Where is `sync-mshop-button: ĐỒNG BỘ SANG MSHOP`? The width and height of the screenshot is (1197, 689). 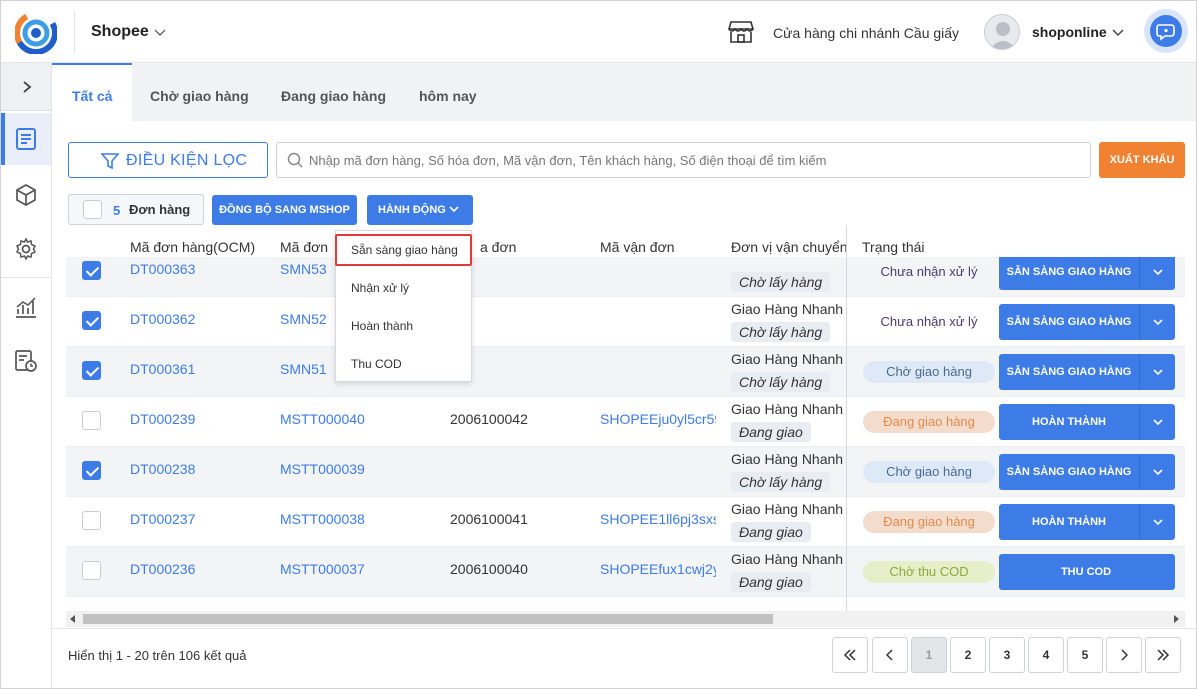
sync-mshop-button: ĐỒNG BỘ SANG MSHOP is located at coordinates (284, 210).